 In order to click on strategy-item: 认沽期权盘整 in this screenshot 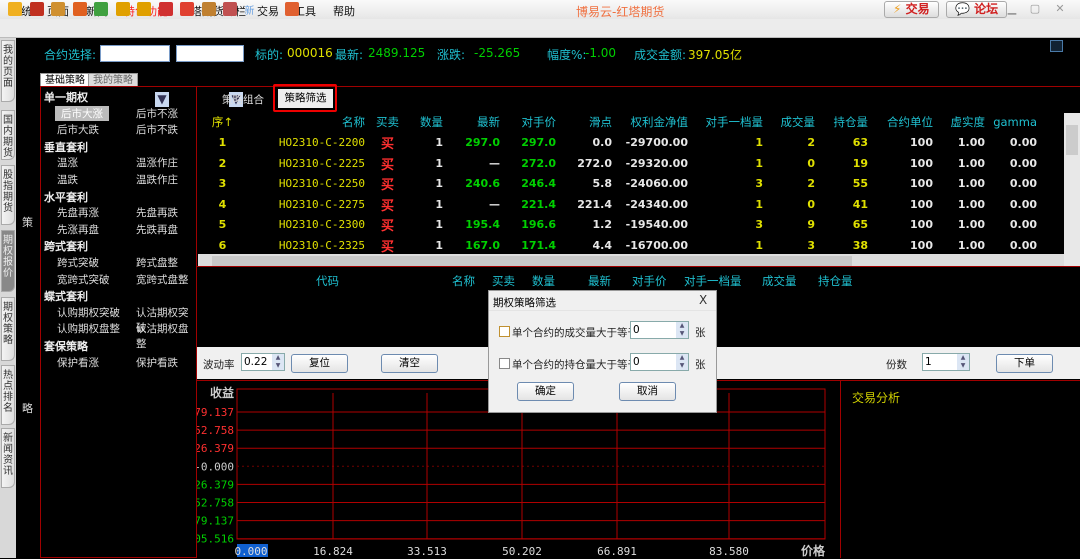, I will do `click(166, 336)`.